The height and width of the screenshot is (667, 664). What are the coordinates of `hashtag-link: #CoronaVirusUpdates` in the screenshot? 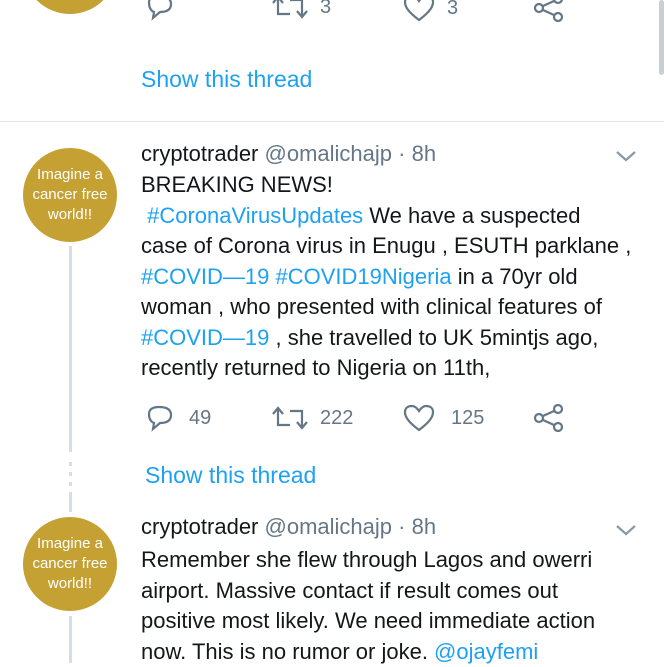 It's located at (255, 215).